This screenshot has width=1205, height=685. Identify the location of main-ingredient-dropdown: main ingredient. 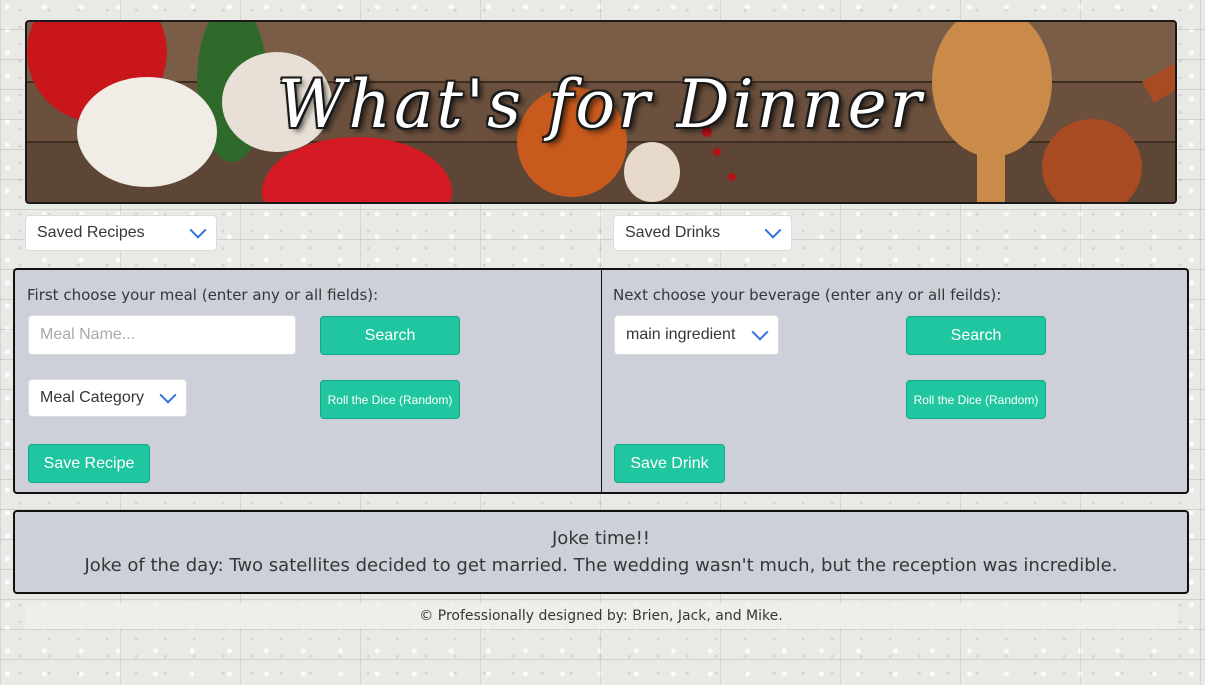
(696, 335).